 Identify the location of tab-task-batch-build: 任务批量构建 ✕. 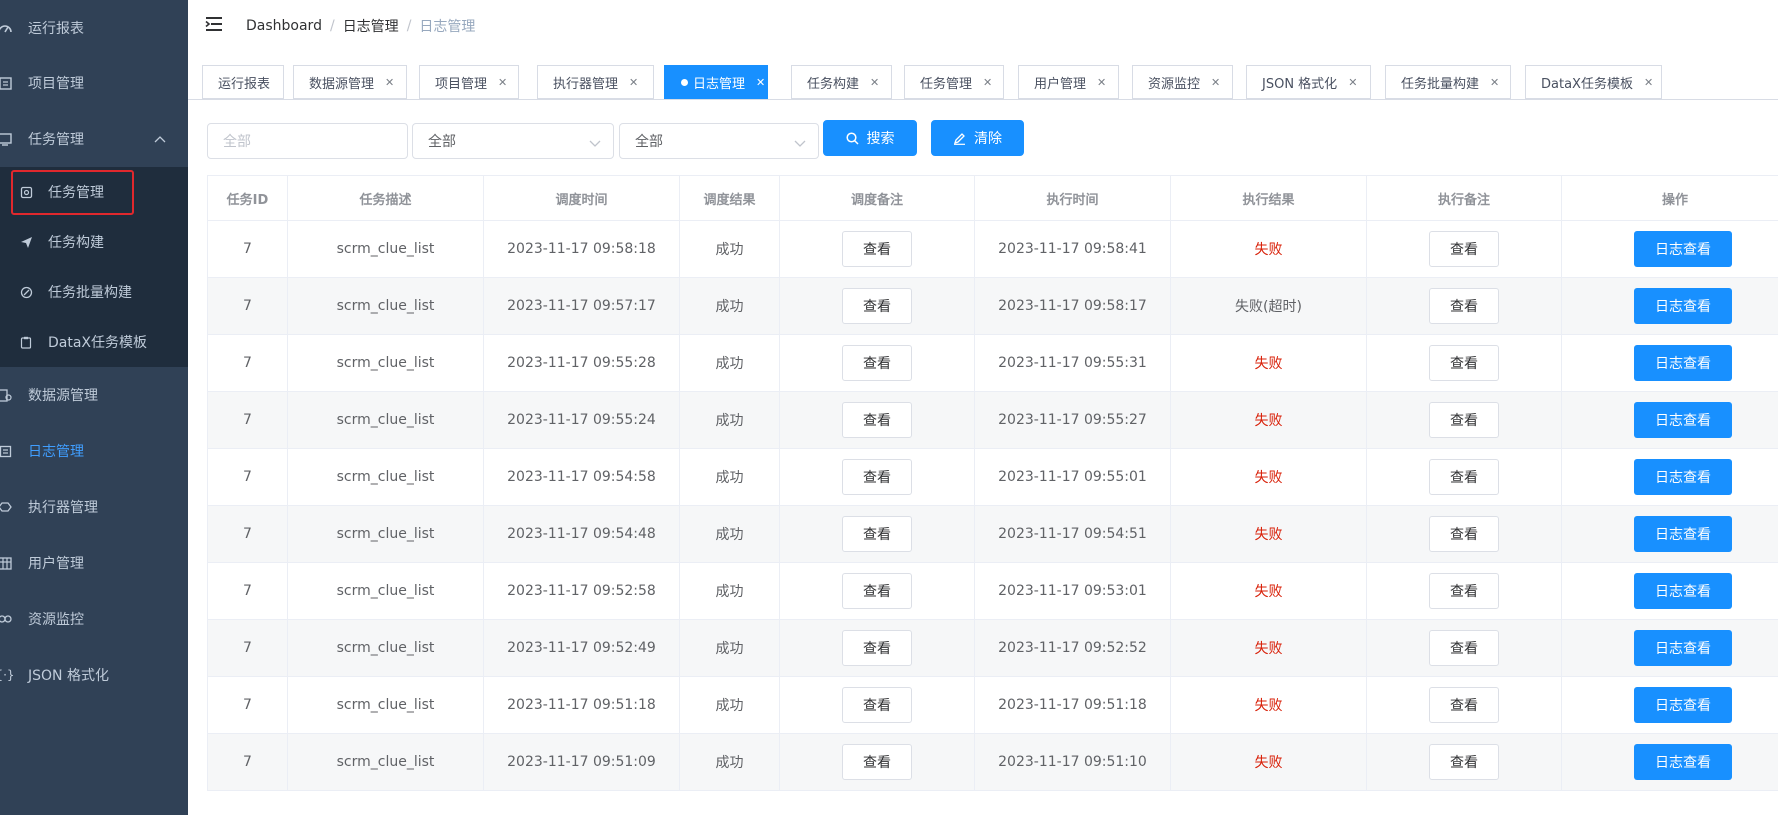
(1448, 82).